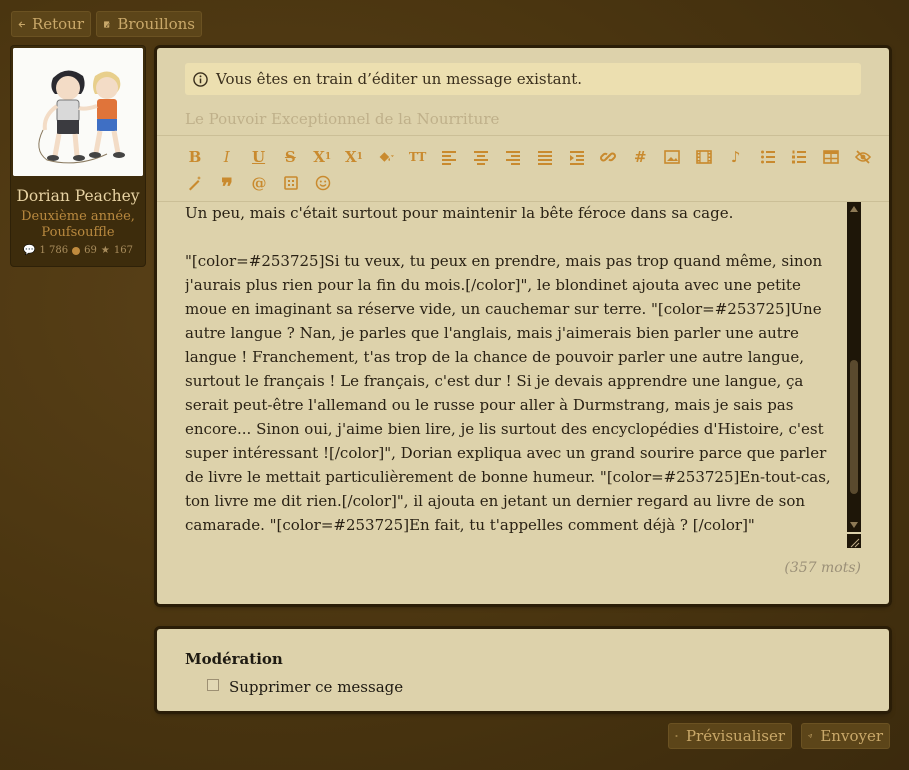 The height and width of the screenshot is (770, 909). I want to click on music-note-icon: ♪, so click(736, 157).